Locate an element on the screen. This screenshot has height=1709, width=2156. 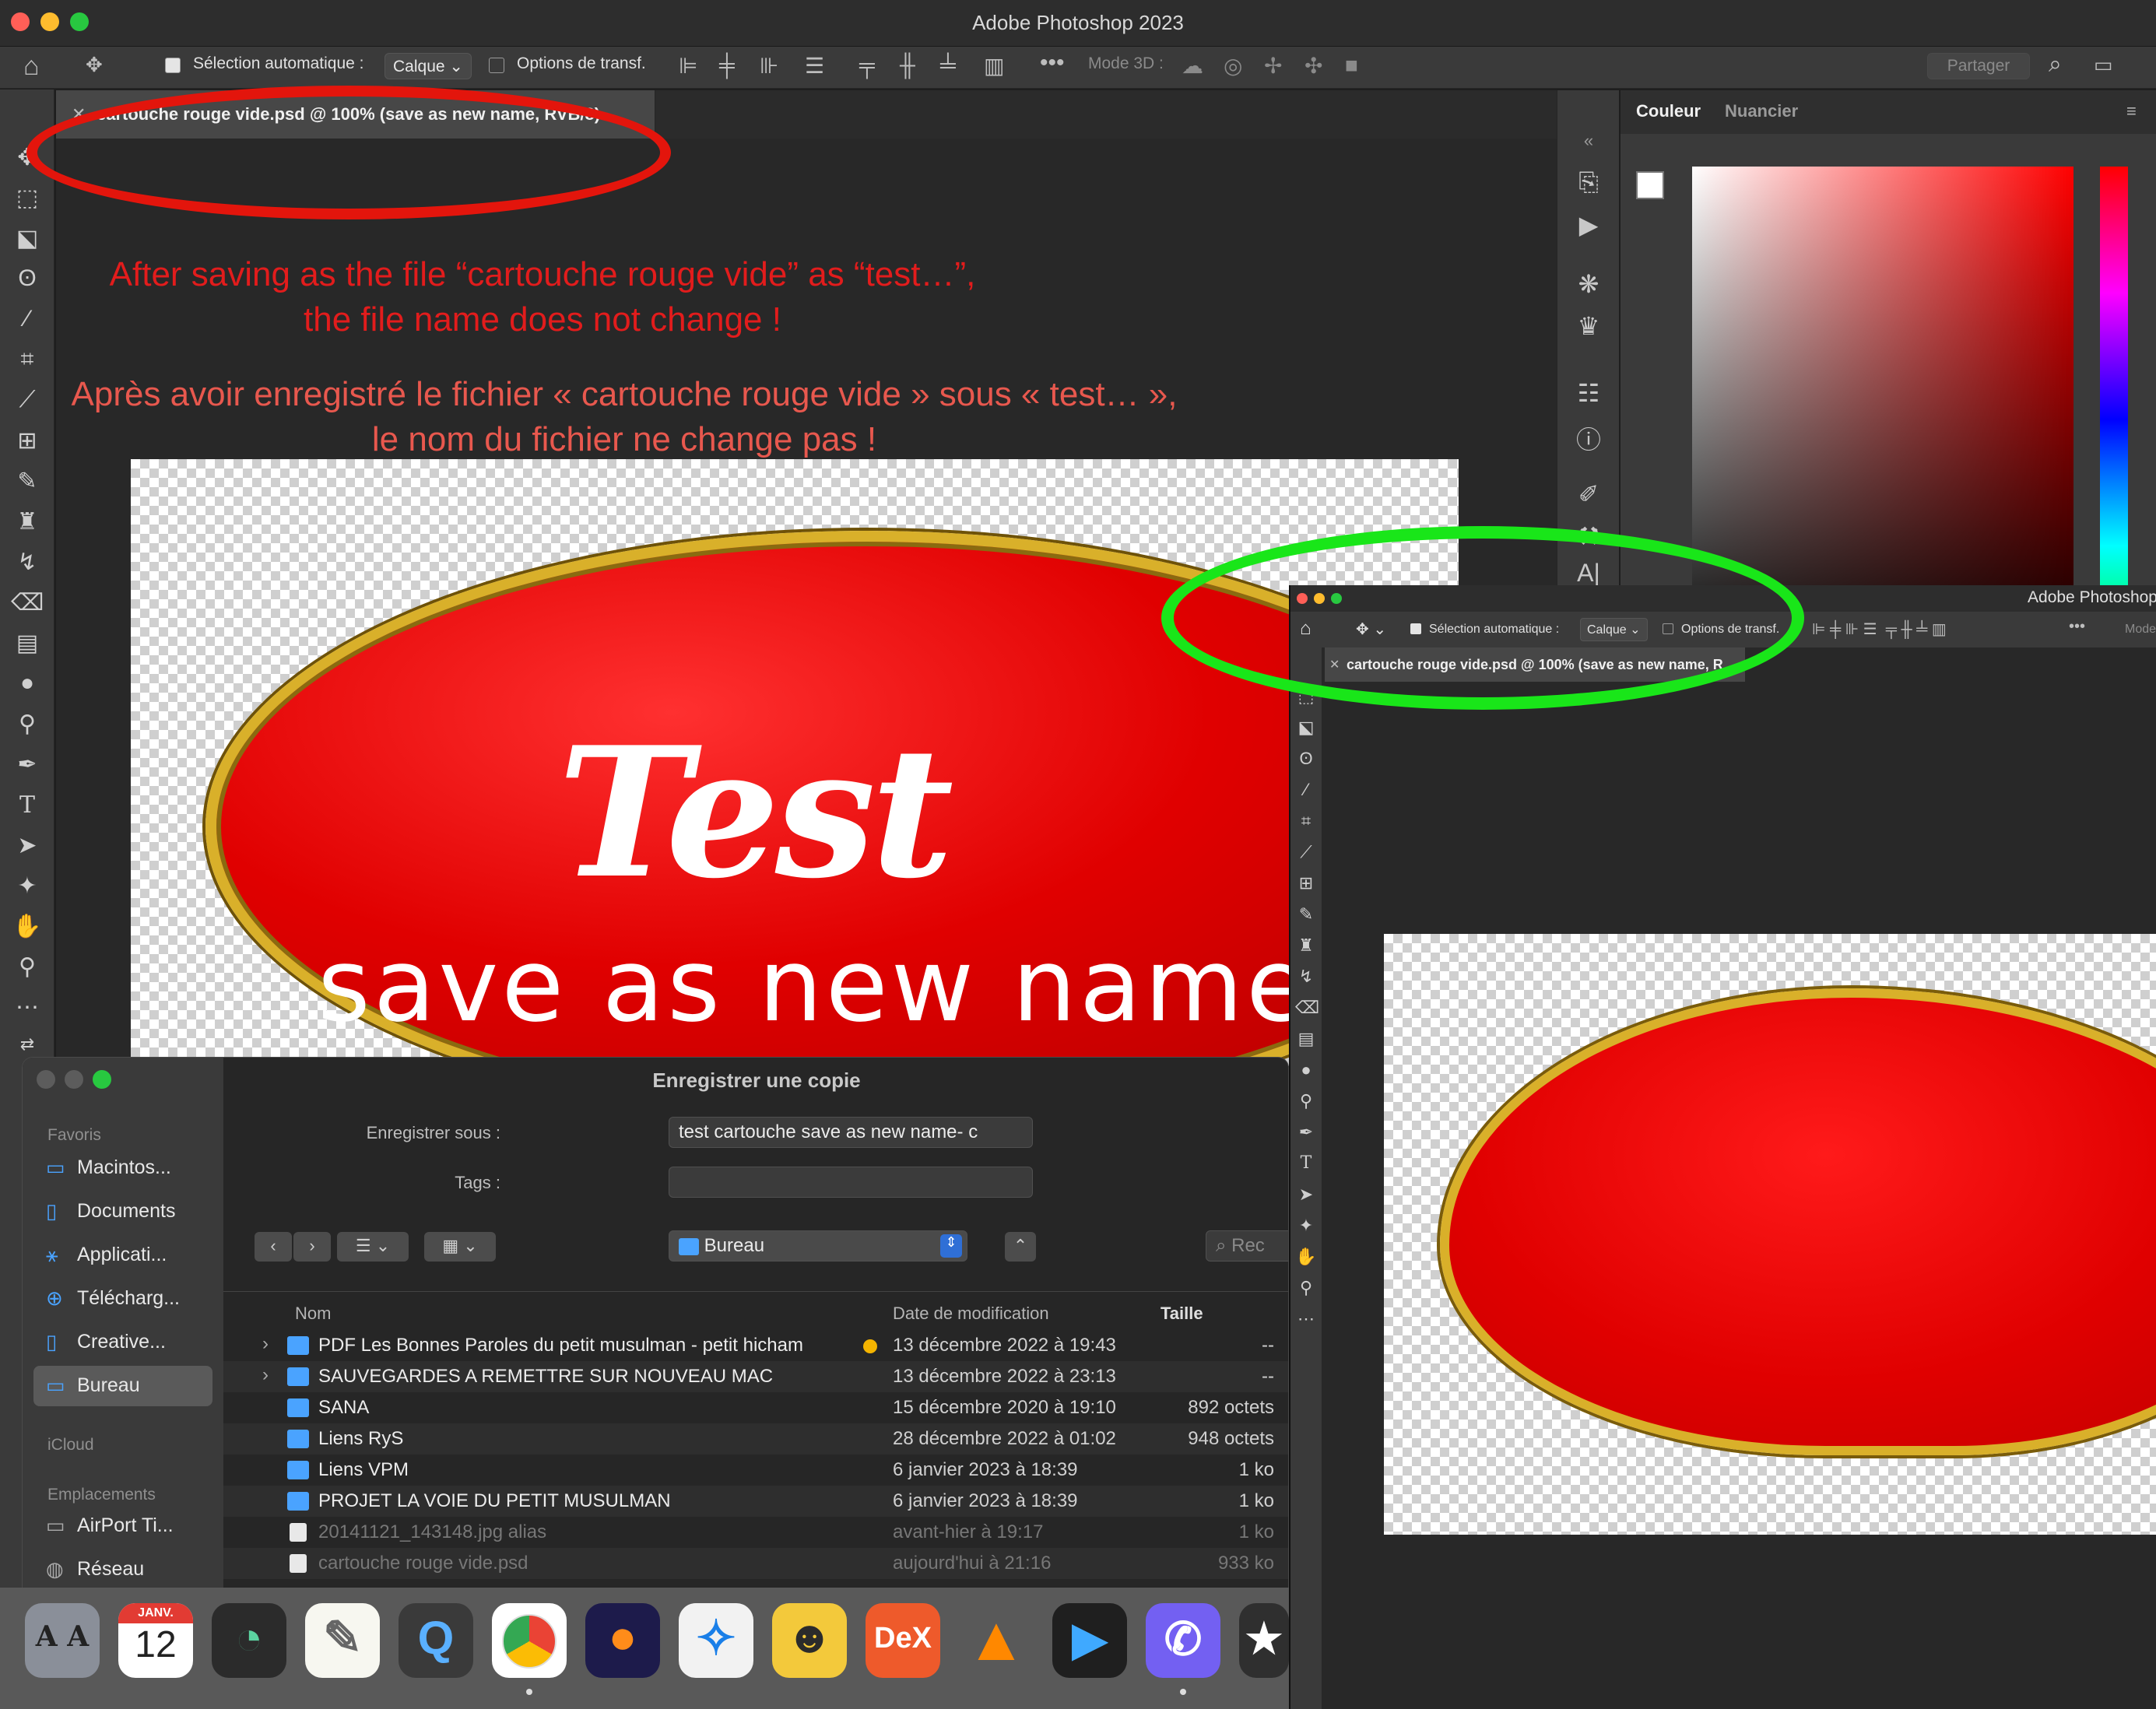
dodge-tool-icon: ⚲ is located at coordinates (27, 727).